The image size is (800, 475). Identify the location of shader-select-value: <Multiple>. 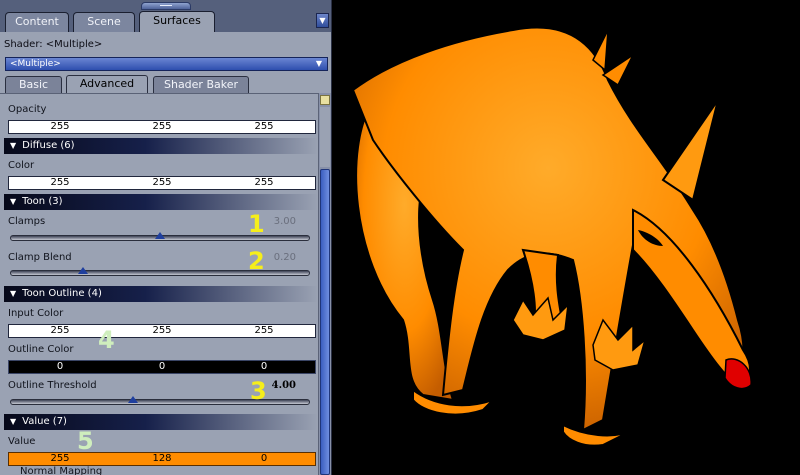
(35, 64).